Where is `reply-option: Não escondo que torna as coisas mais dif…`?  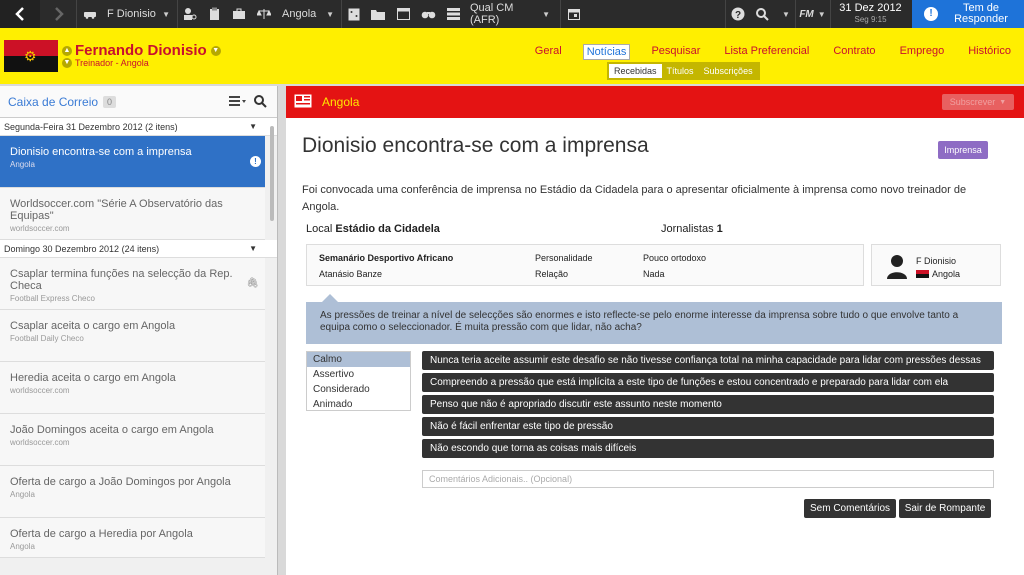
reply-option: Não escondo que torna as coisas mais dif… is located at coordinates (708, 448).